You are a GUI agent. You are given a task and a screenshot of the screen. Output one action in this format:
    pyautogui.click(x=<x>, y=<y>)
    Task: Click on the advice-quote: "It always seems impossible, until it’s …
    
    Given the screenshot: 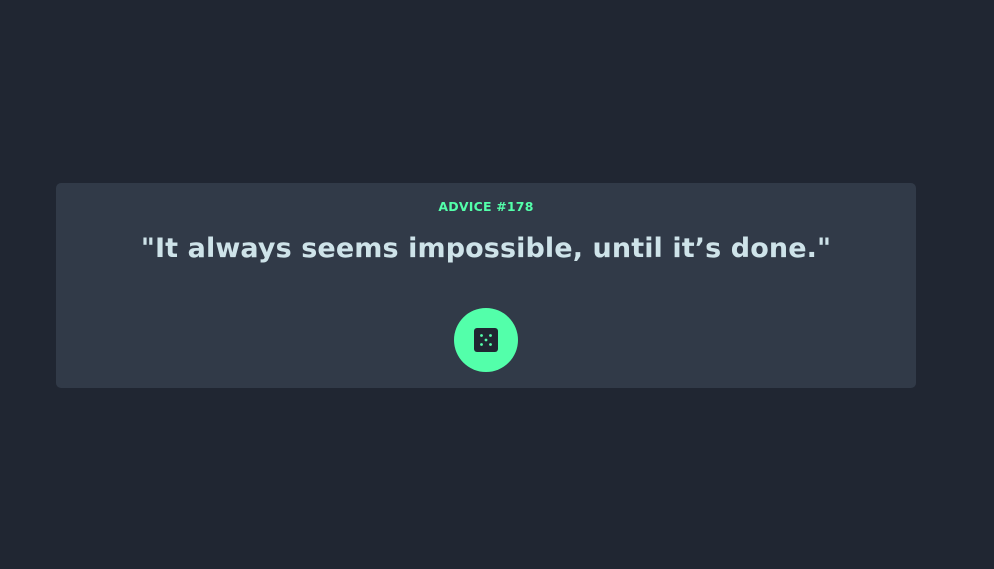 What is the action you would take?
    pyautogui.click(x=486, y=248)
    